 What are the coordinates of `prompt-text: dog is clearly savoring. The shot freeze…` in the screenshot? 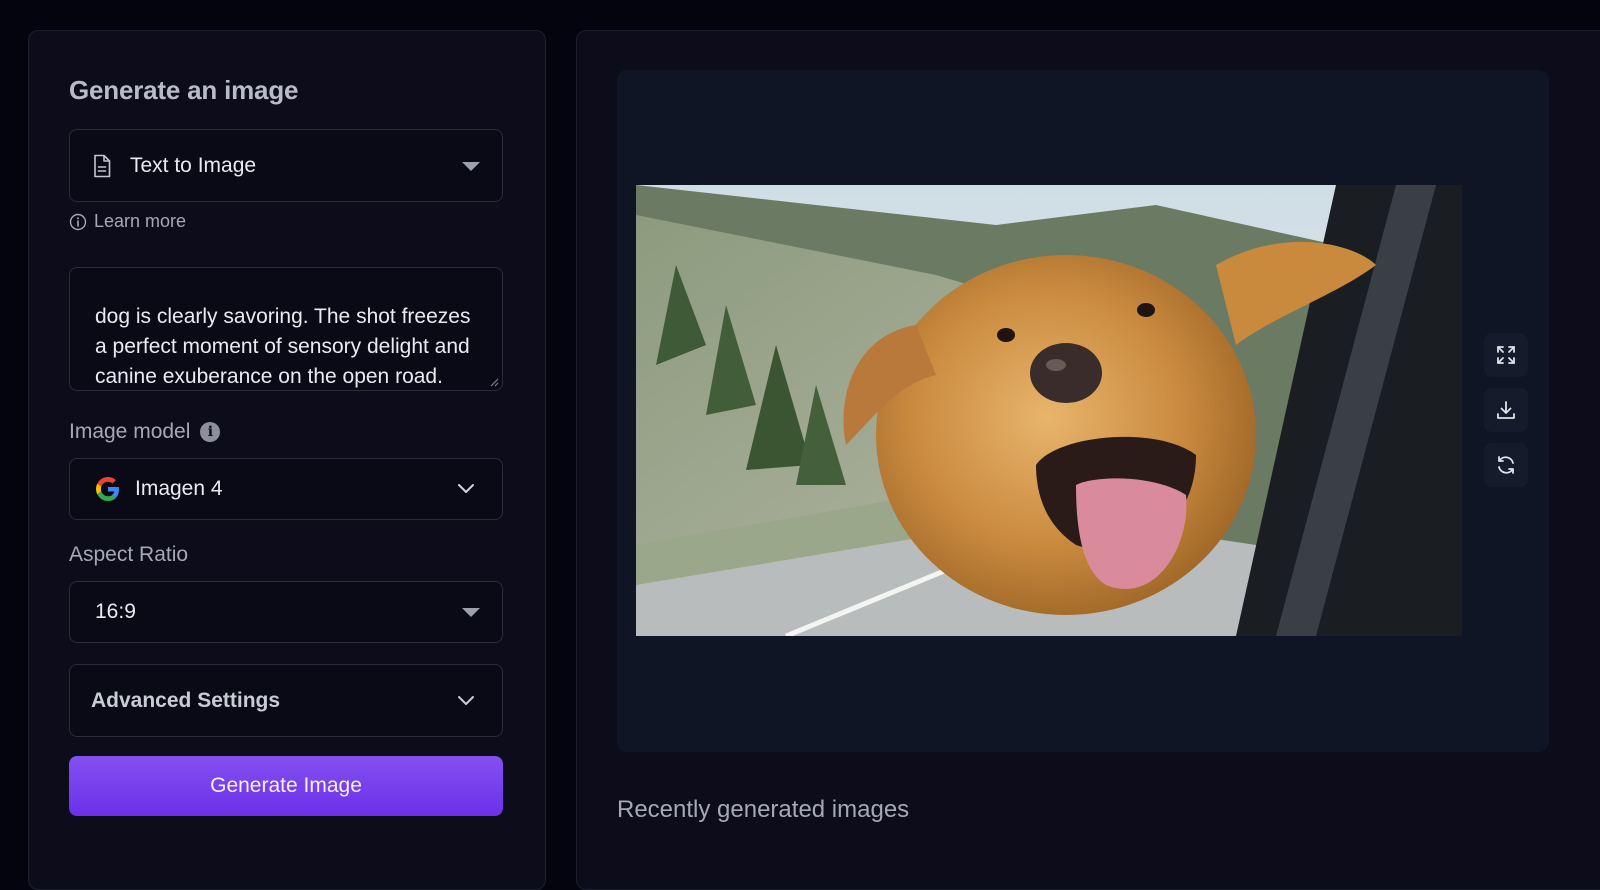 It's located at (283, 346).